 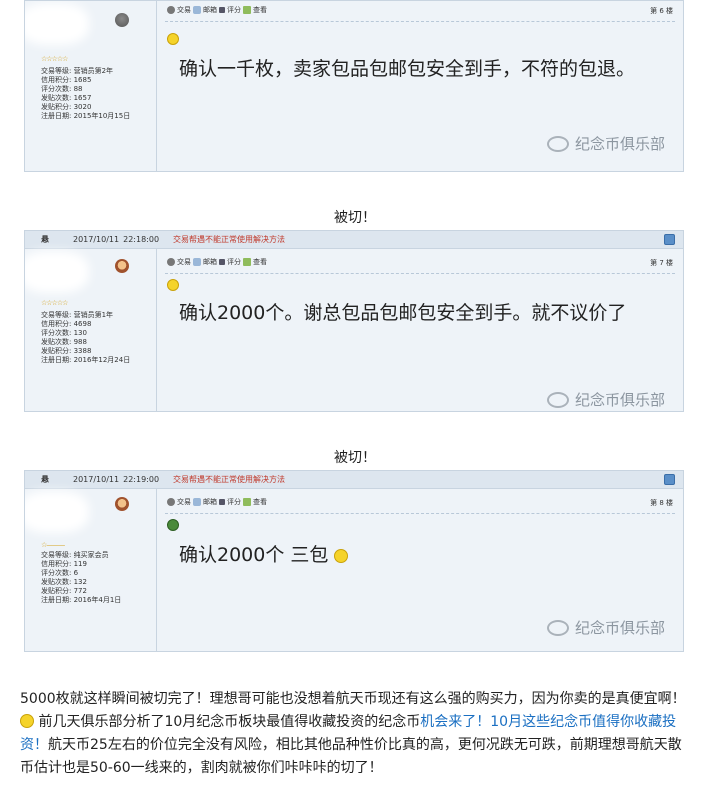 What do you see at coordinates (341, 555) in the screenshot?
I see `sunglasses-emoji-icon` at bounding box center [341, 555].